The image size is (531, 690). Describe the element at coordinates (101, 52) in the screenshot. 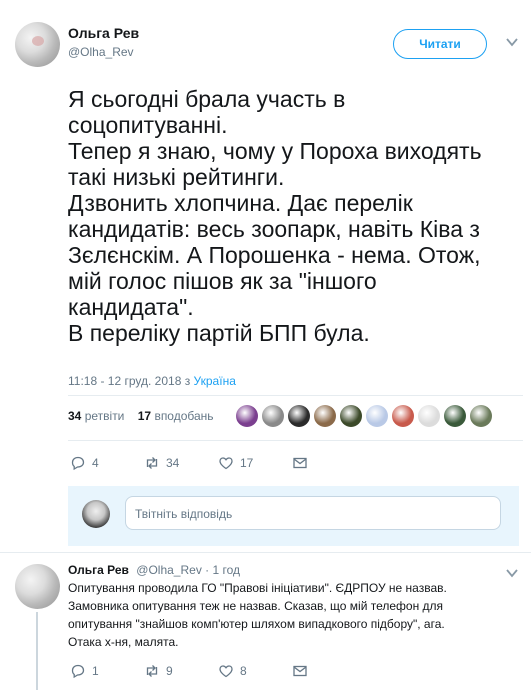

I see `author-handle: @Olha_Rev` at that location.